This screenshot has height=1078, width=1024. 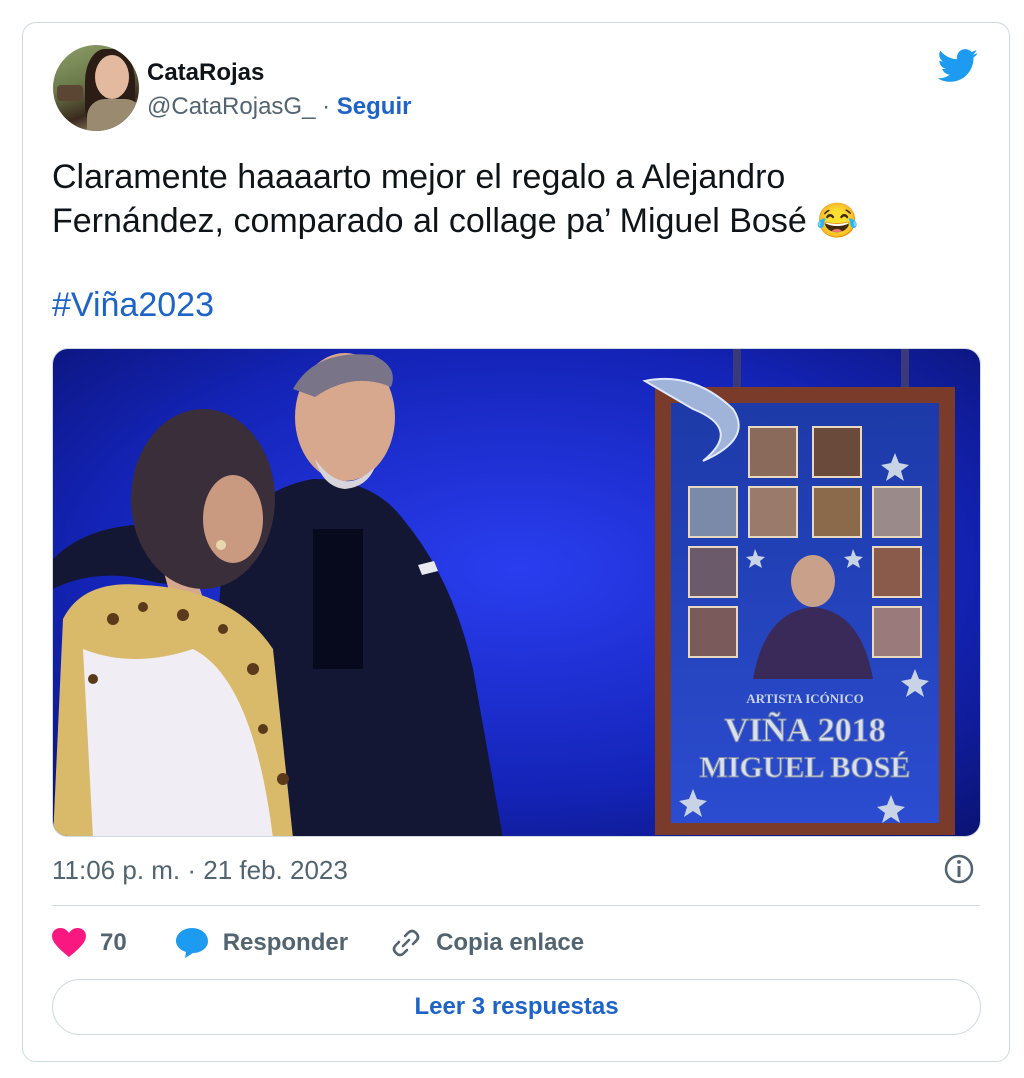 I want to click on easel-post-right, so click(x=905, y=369).